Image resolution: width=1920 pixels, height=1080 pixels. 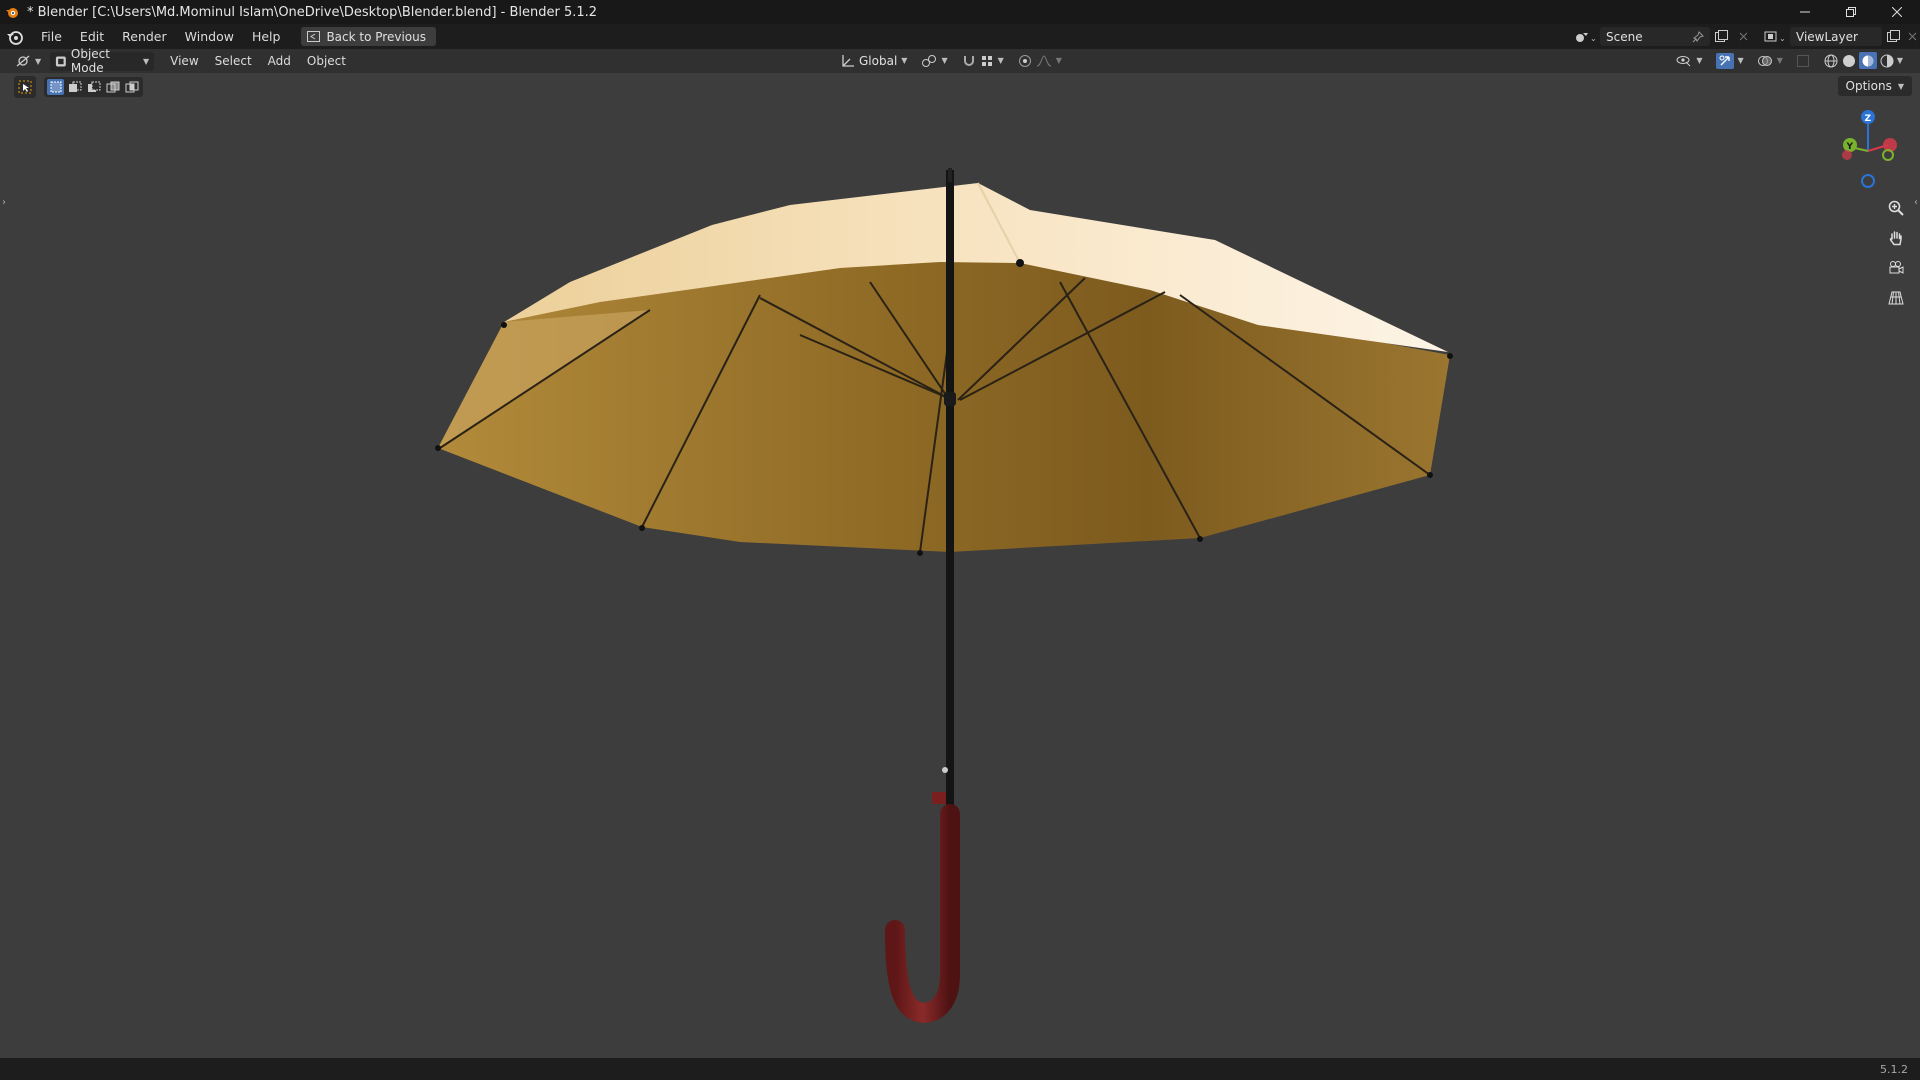 I want to click on magnet-icon, so click(x=968, y=60).